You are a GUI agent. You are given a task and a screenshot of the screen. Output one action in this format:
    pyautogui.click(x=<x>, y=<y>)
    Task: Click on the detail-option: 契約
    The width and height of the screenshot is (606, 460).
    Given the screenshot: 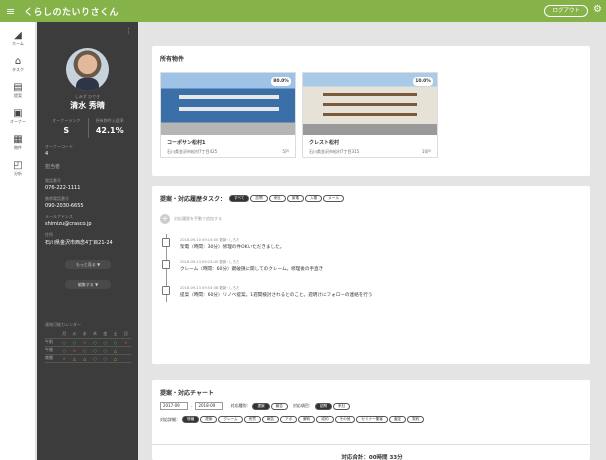 What is the action you would take?
    pyautogui.click(x=416, y=419)
    